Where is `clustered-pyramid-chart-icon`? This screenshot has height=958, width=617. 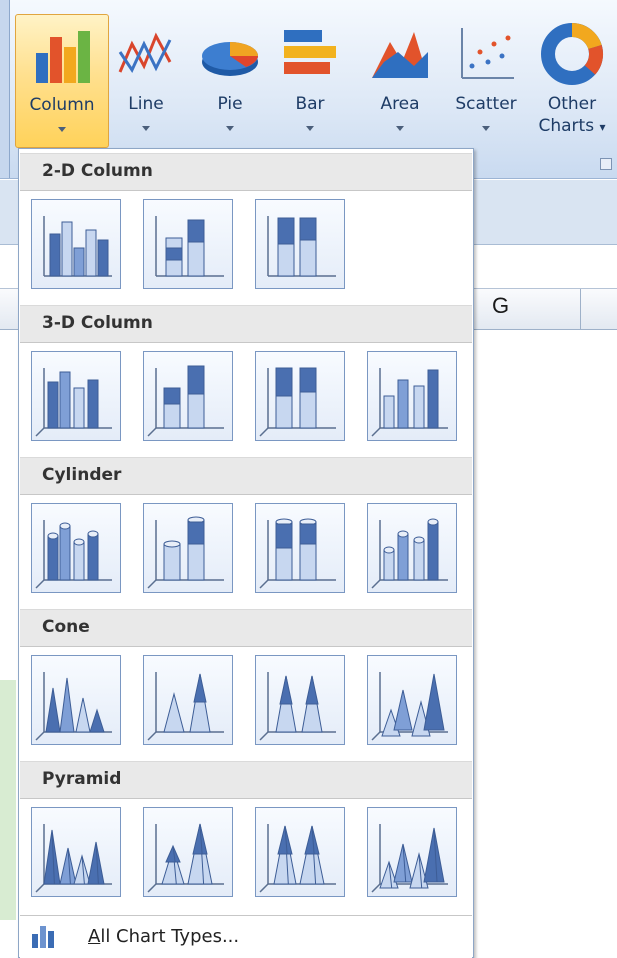
clustered-pyramid-chart-icon is located at coordinates (73, 858).